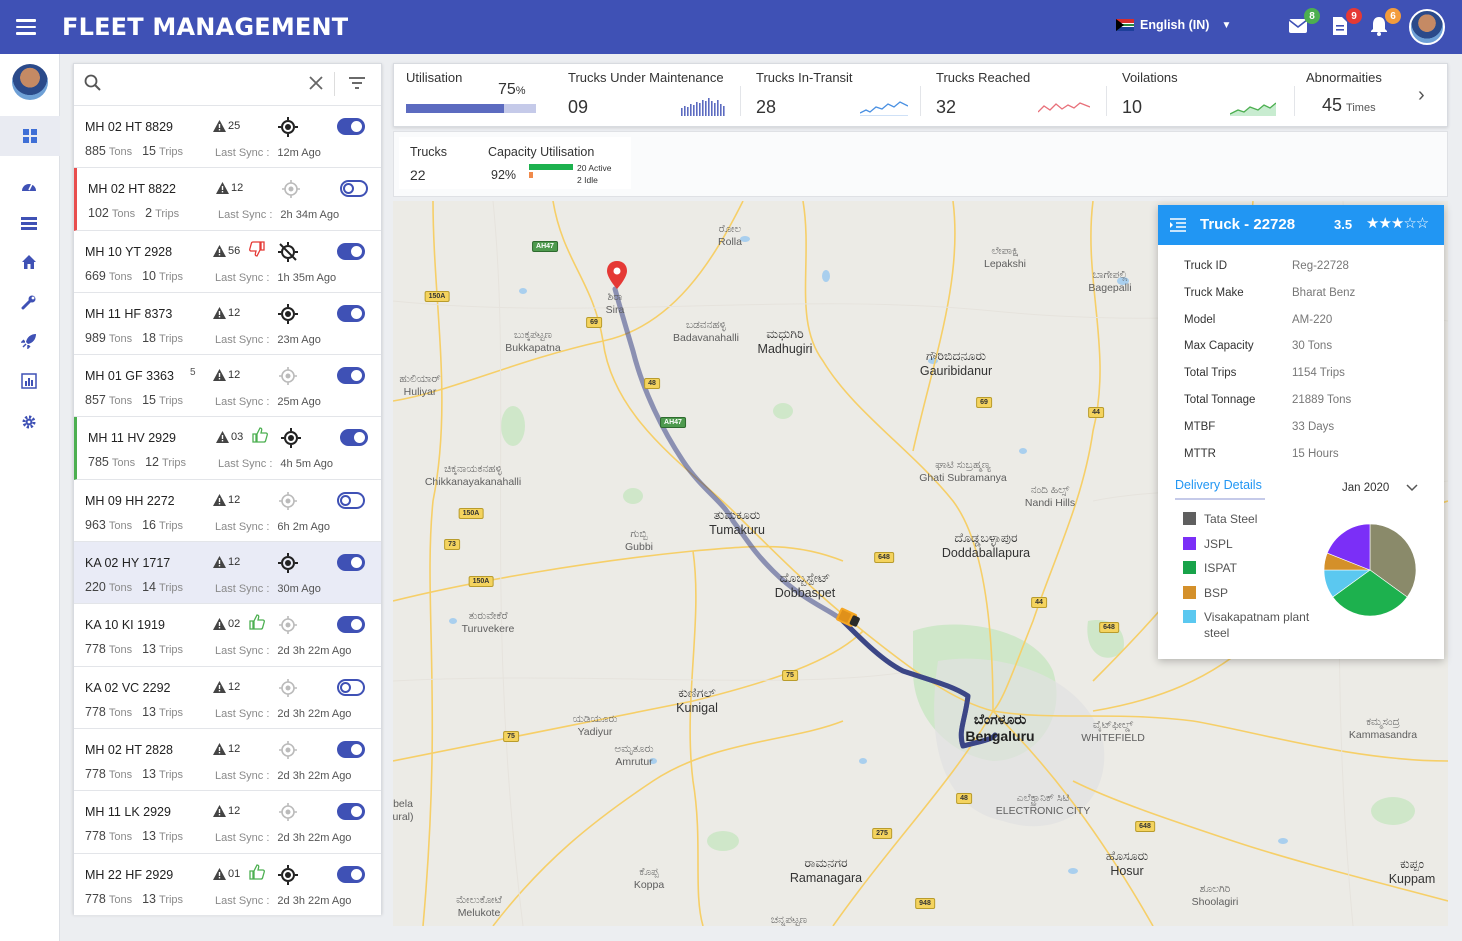  Describe the element at coordinates (93, 83) in the screenshot. I see `search-icon` at that location.